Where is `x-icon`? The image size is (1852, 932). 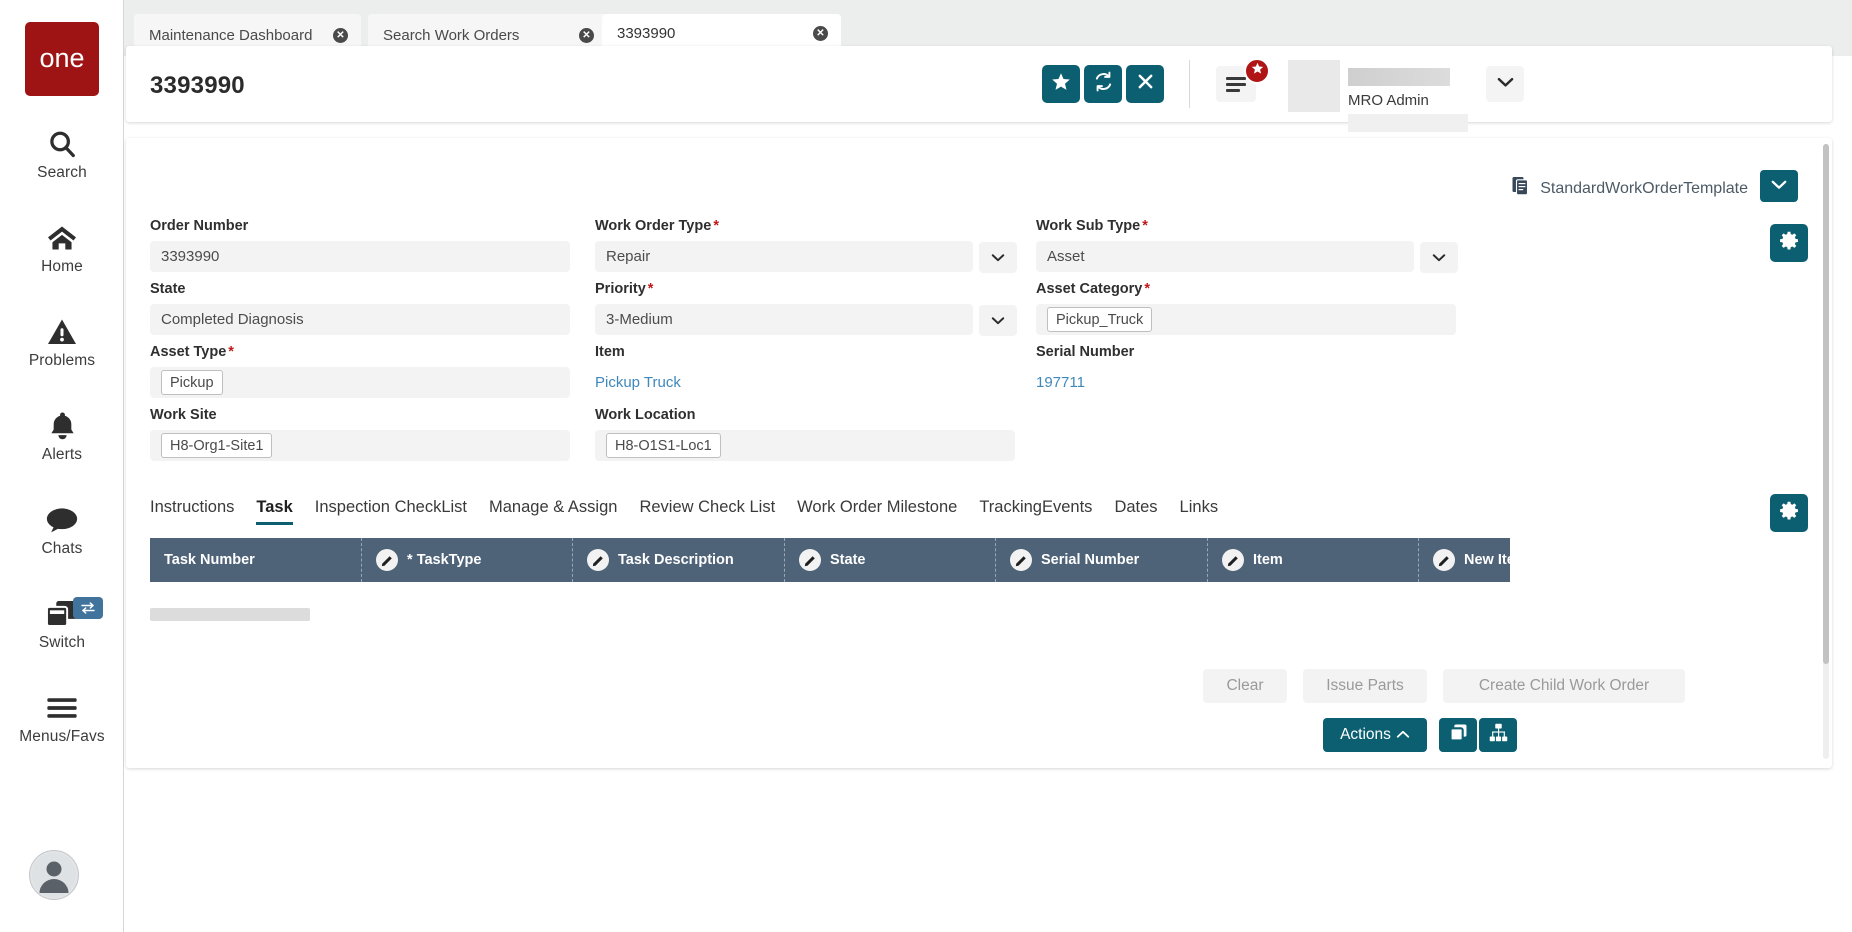
x-icon is located at coordinates (1145, 84).